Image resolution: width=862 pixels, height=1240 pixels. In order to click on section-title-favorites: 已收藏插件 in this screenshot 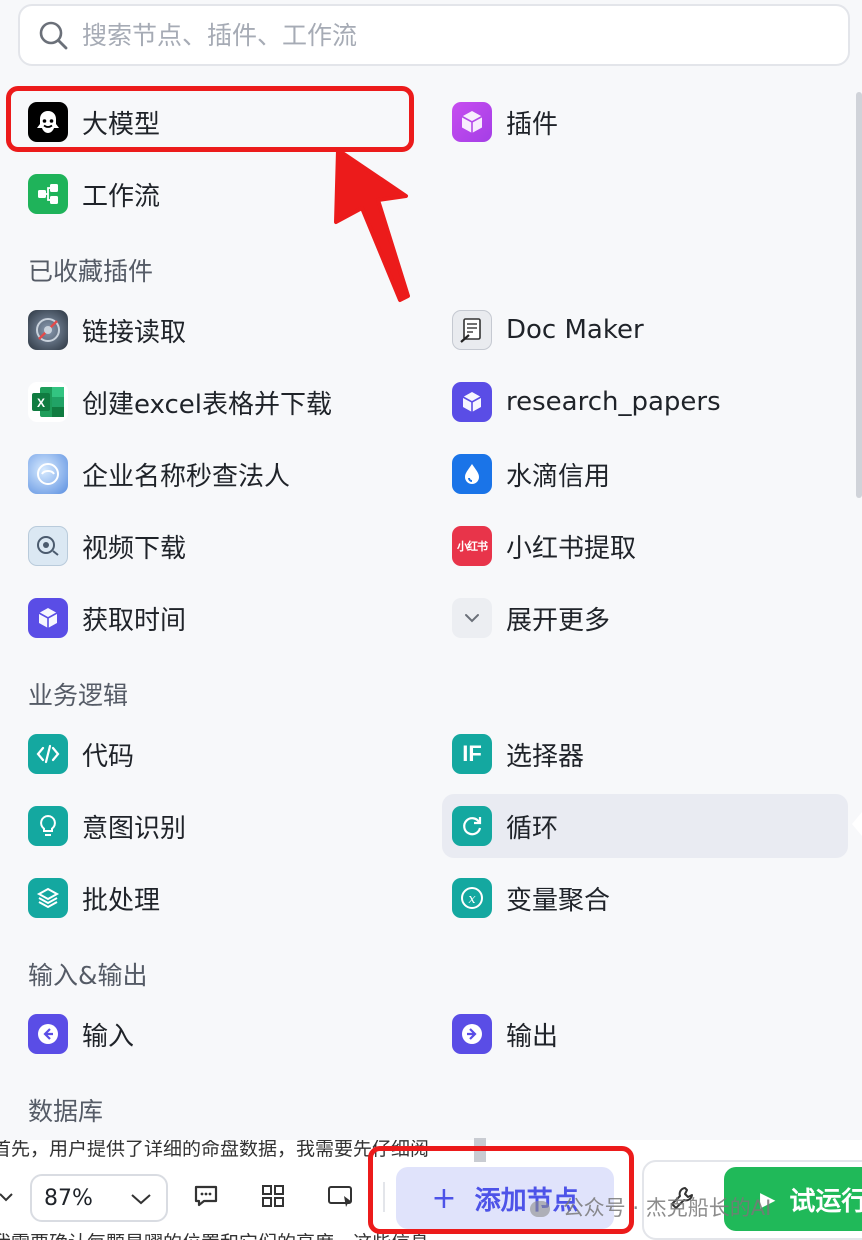, I will do `click(91, 271)`.